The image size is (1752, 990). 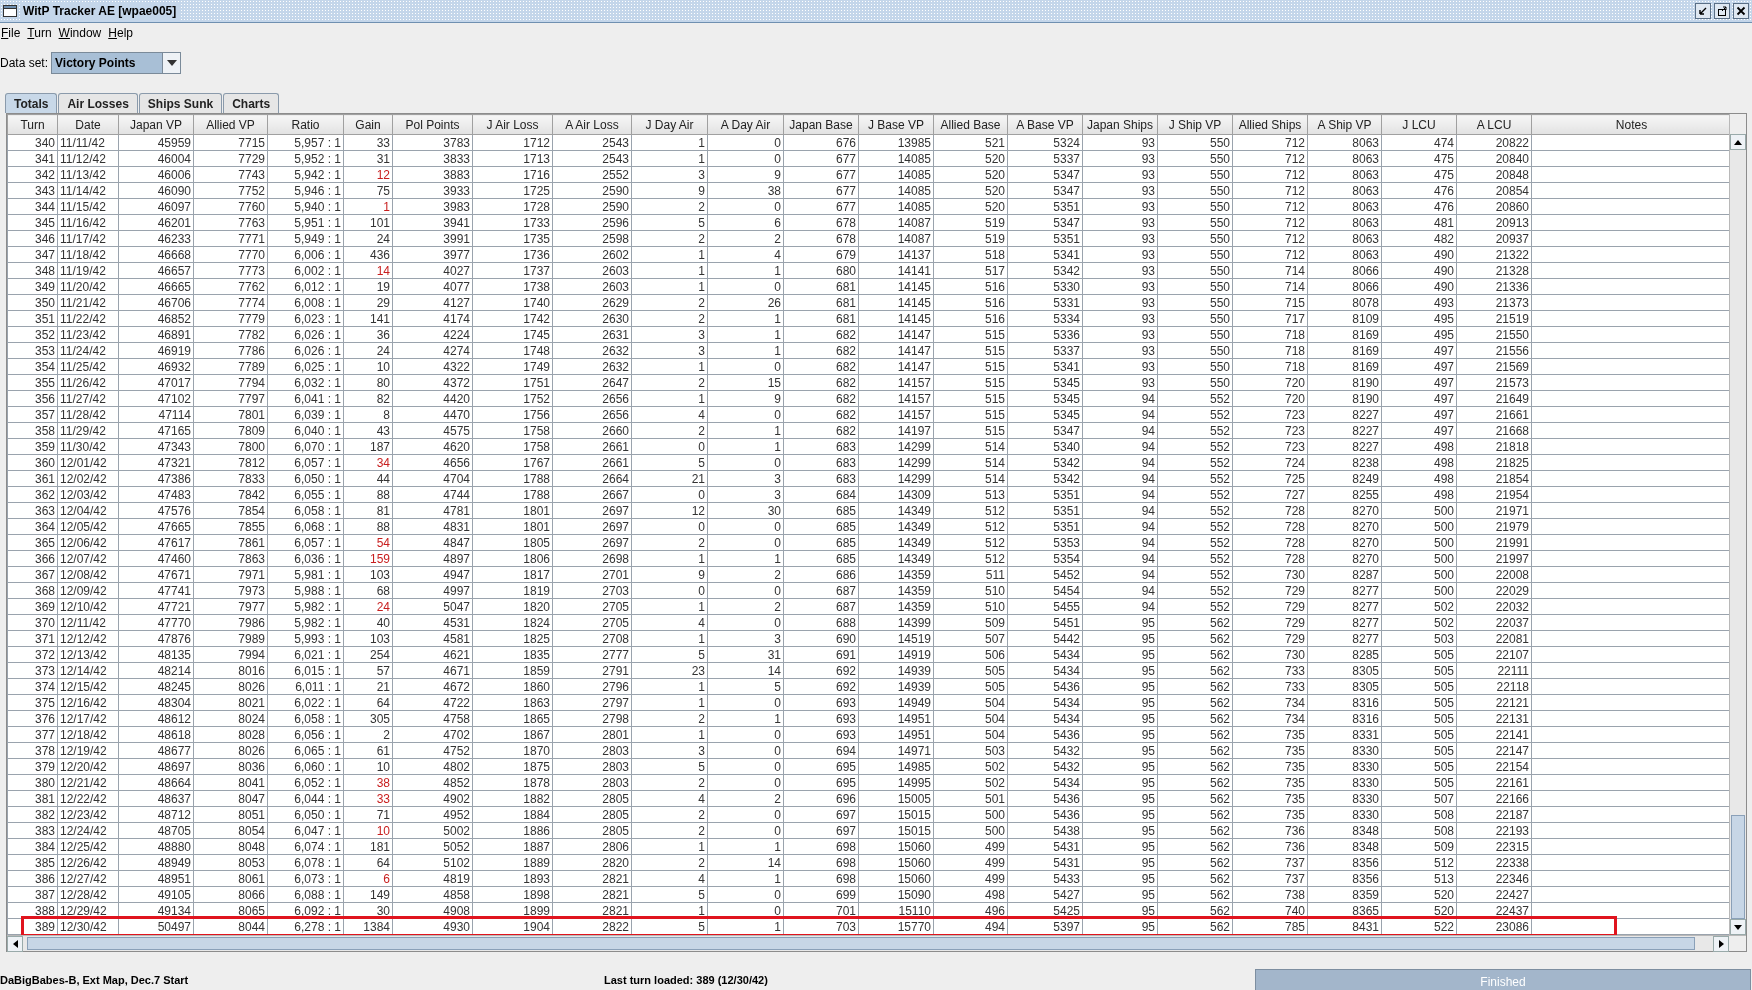 I want to click on column-header: Allied Base, so click(x=970, y=124).